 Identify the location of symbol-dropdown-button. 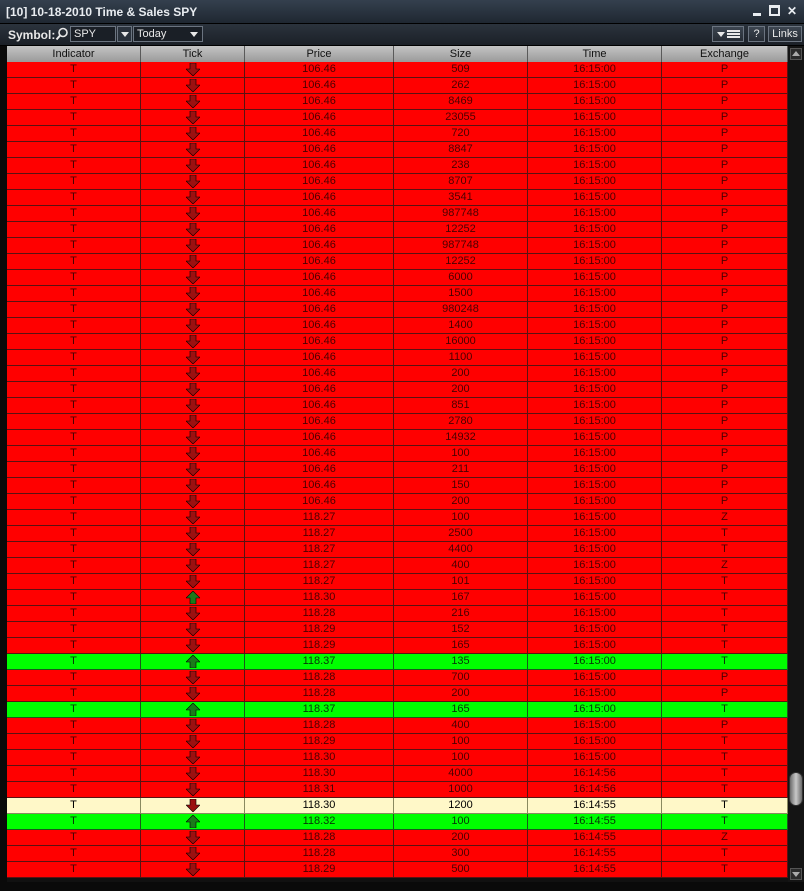
(124, 34).